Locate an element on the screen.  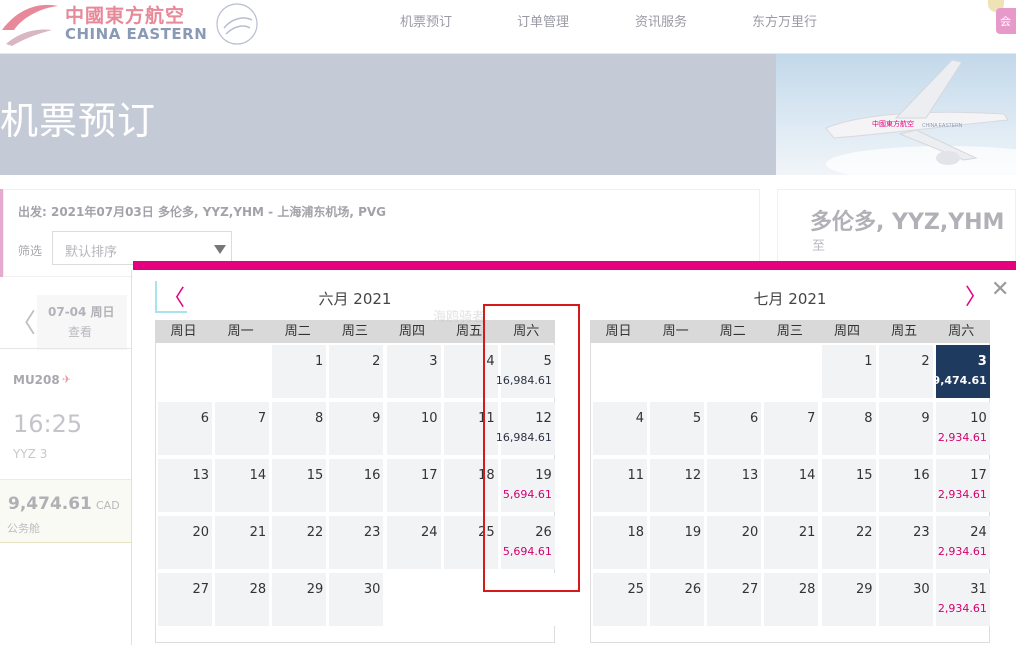
day-number: 24 is located at coordinates (978, 532).